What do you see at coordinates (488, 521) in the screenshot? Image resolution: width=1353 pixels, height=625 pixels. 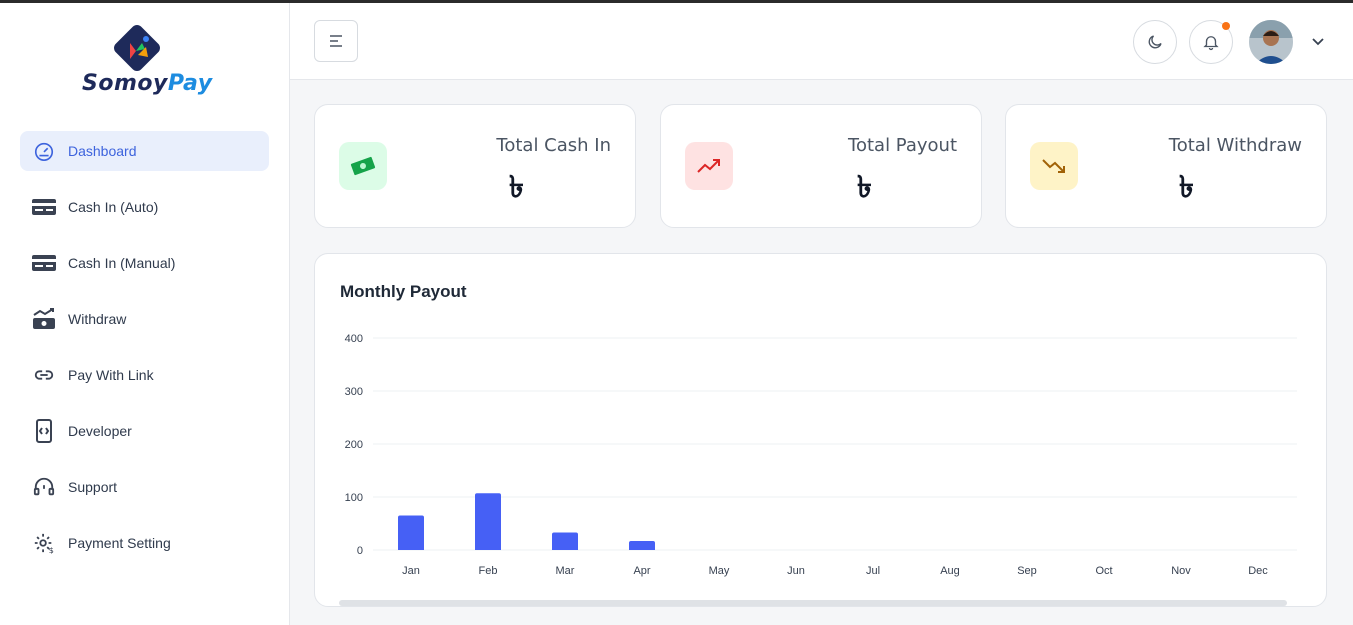 I see `bar-feb` at bounding box center [488, 521].